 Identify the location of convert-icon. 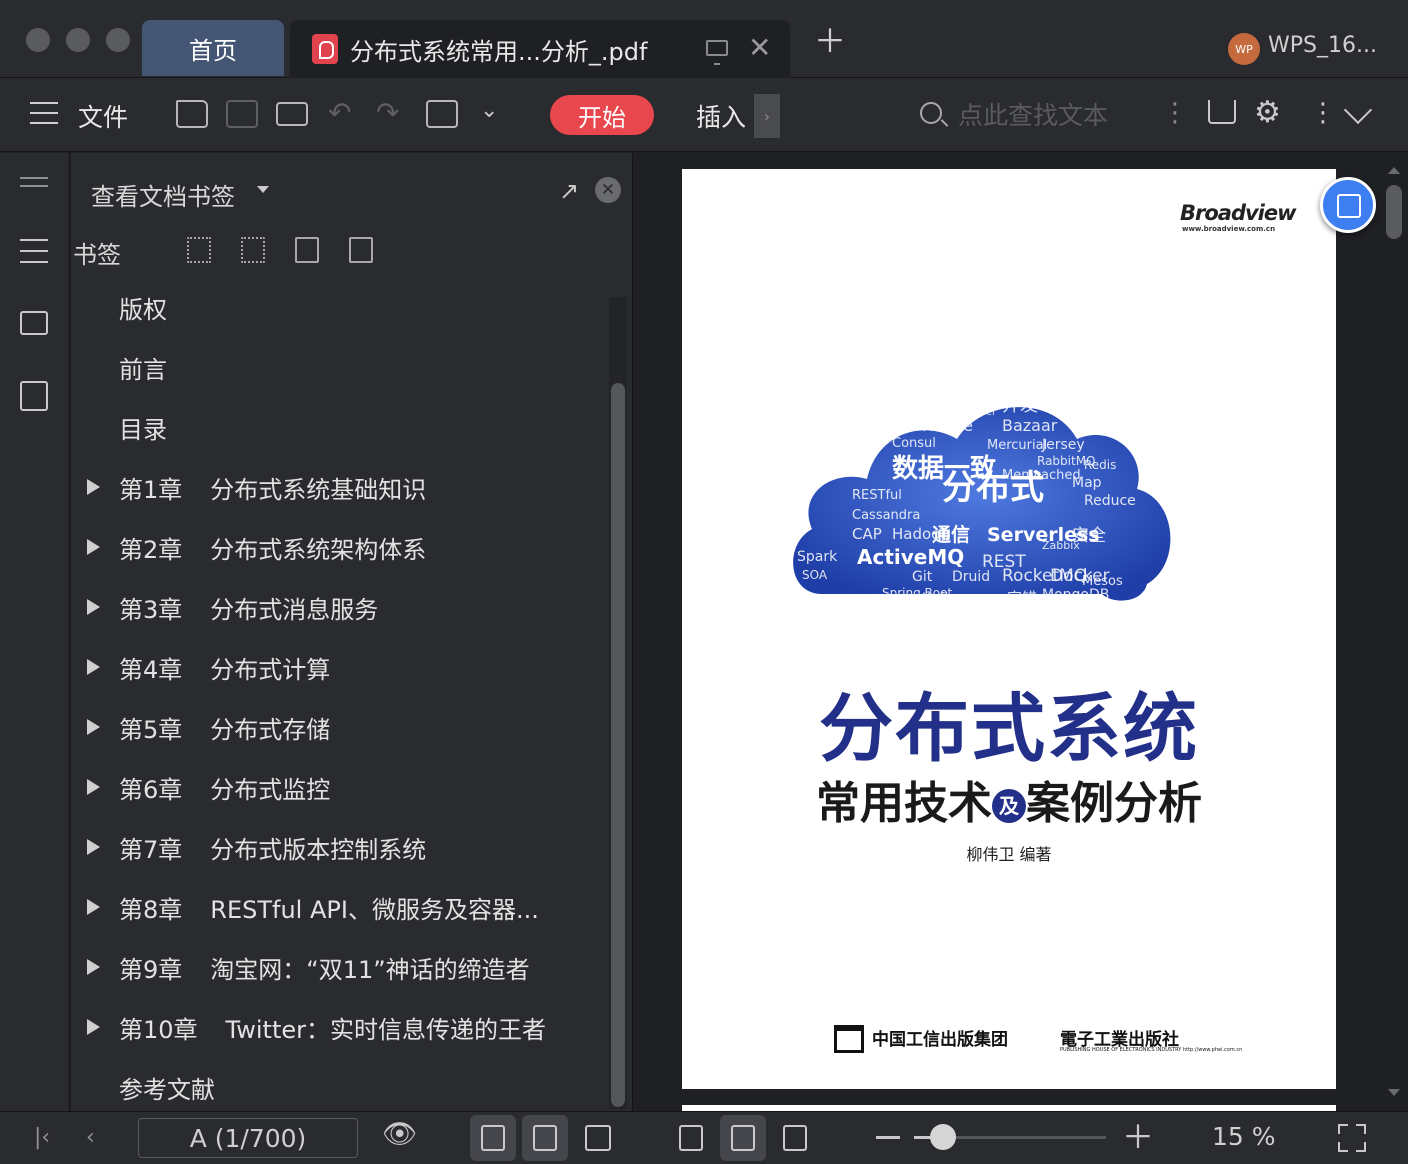
(34, 396).